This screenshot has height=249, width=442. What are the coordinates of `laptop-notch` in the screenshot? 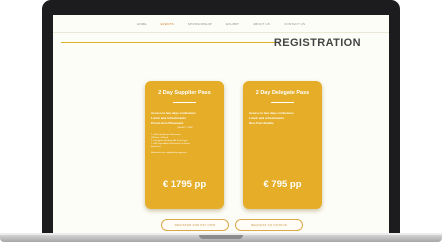 It's located at (221, 237).